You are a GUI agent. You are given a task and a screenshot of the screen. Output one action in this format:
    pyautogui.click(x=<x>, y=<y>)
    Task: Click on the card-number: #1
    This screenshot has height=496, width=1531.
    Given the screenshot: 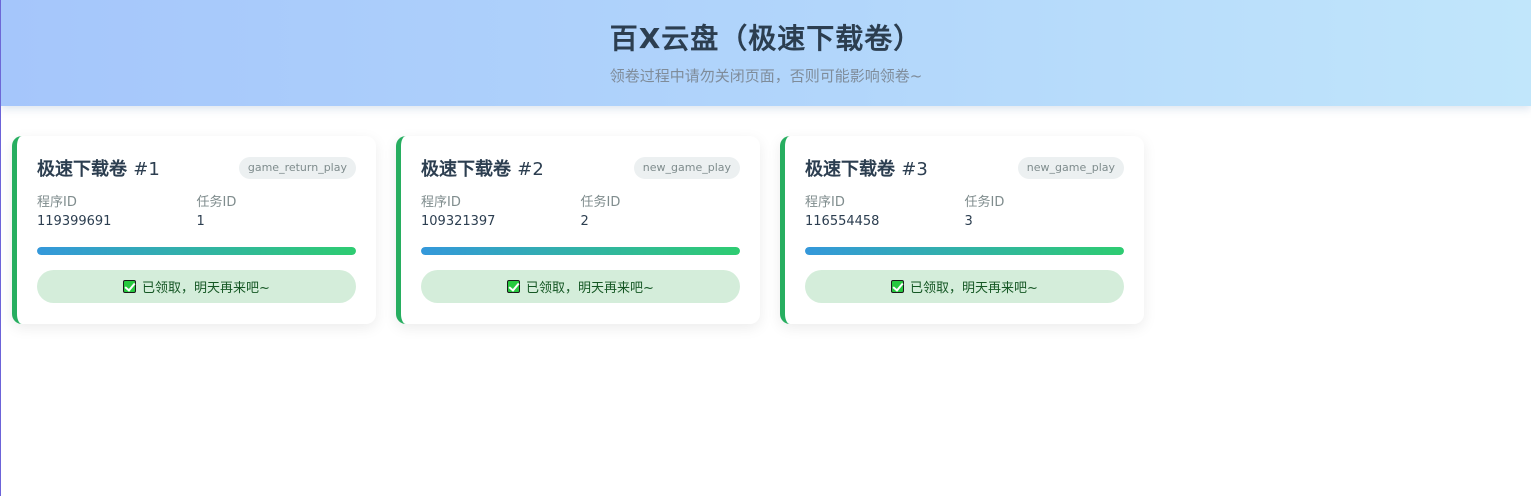 What is the action you would take?
    pyautogui.click(x=146, y=169)
    